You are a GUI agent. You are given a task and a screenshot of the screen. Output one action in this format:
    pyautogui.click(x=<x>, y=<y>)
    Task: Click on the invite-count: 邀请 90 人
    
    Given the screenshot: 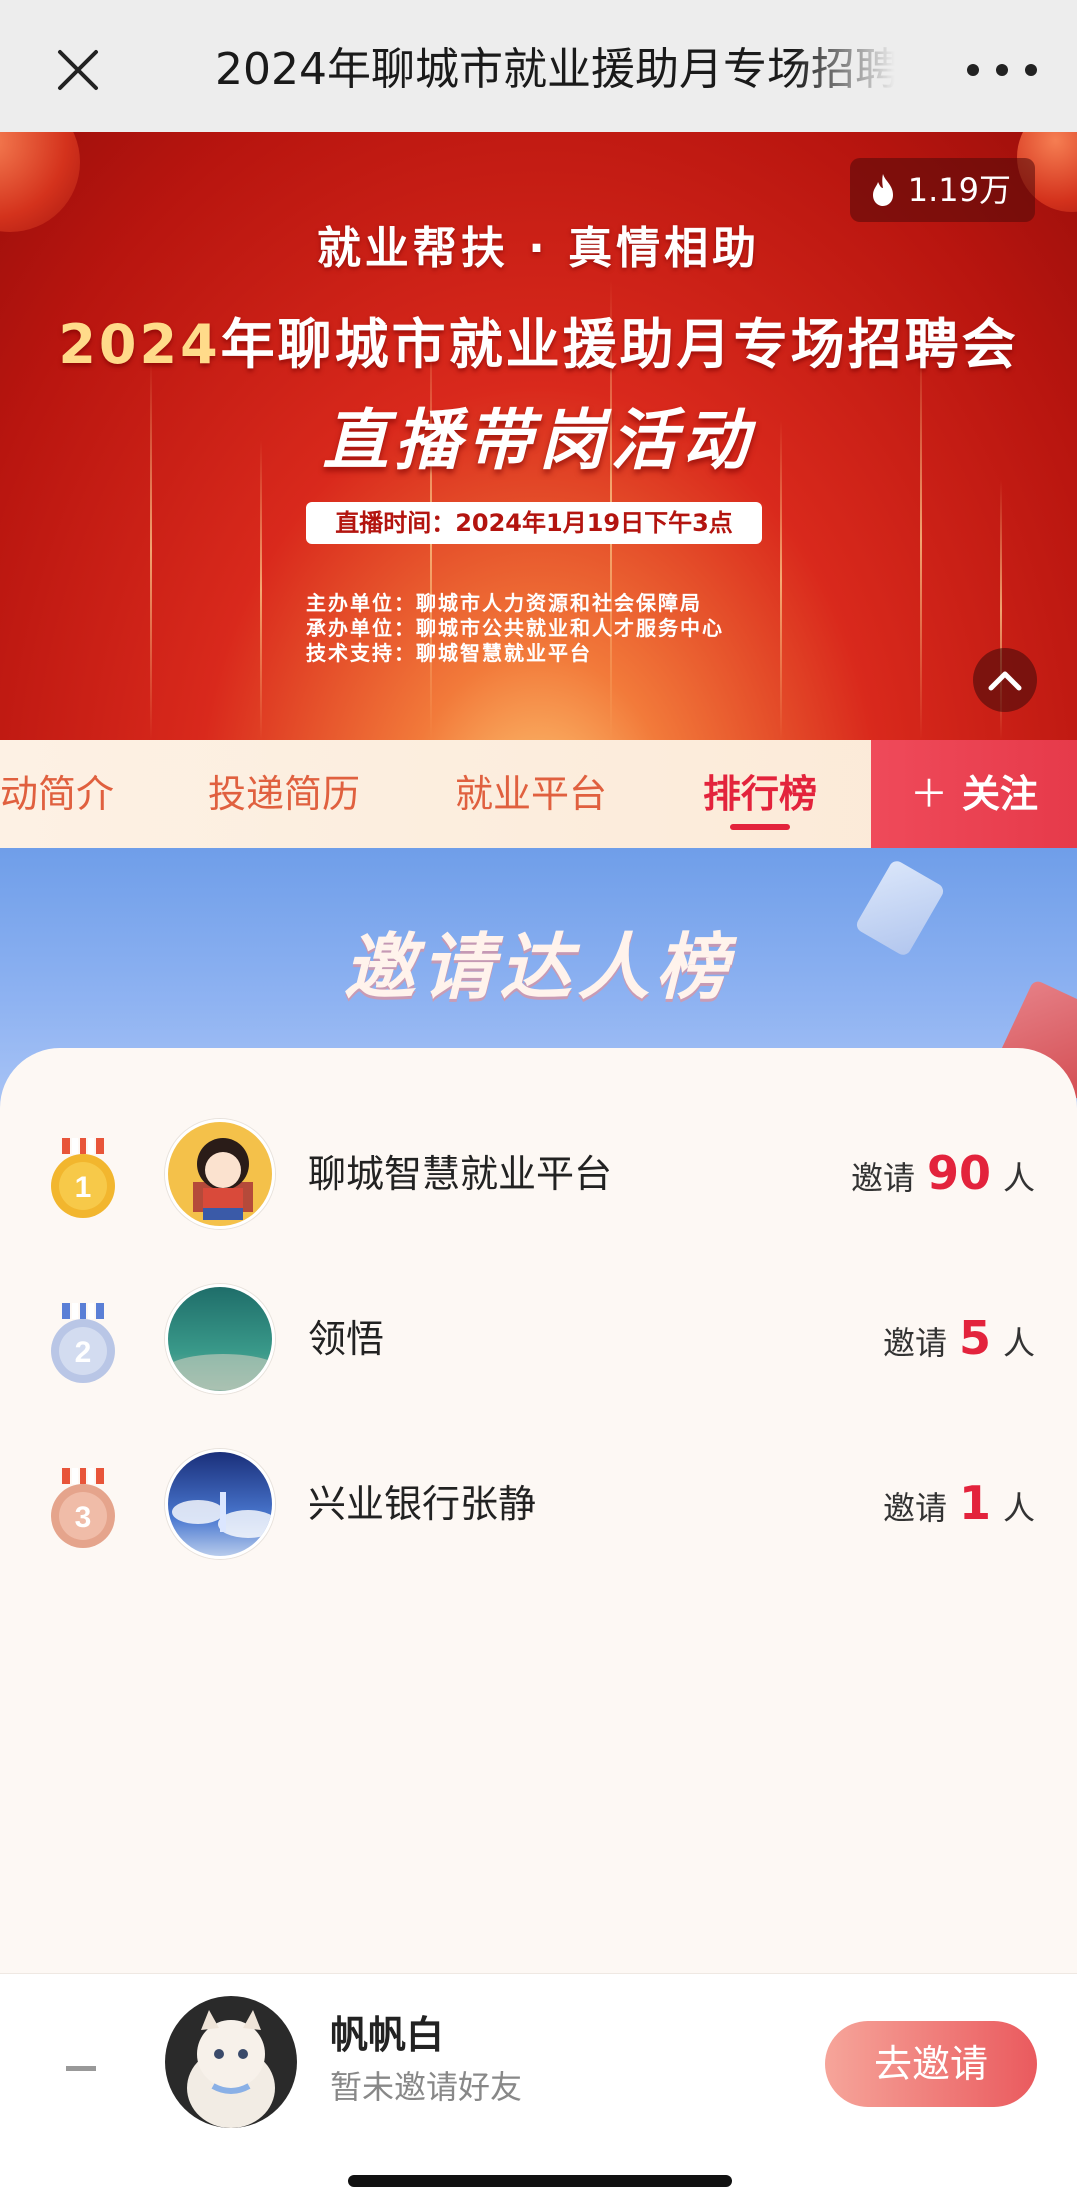 What is the action you would take?
    pyautogui.click(x=943, y=1175)
    